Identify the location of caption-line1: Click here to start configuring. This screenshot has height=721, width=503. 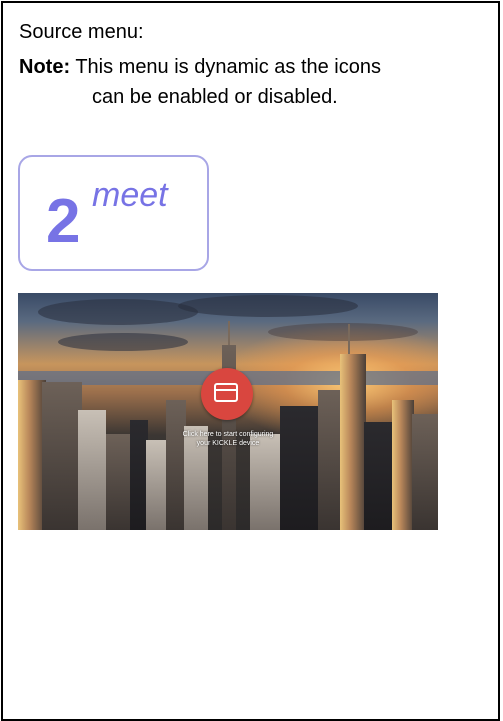
(228, 434).